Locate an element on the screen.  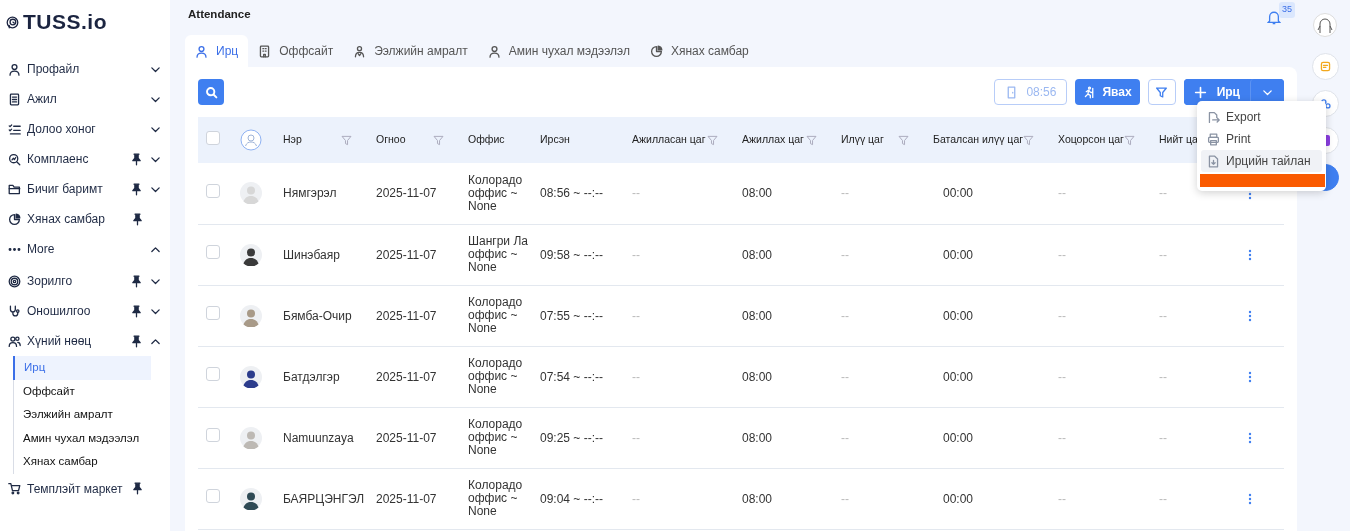
submenu-item: Ирц is located at coordinates (82, 368).